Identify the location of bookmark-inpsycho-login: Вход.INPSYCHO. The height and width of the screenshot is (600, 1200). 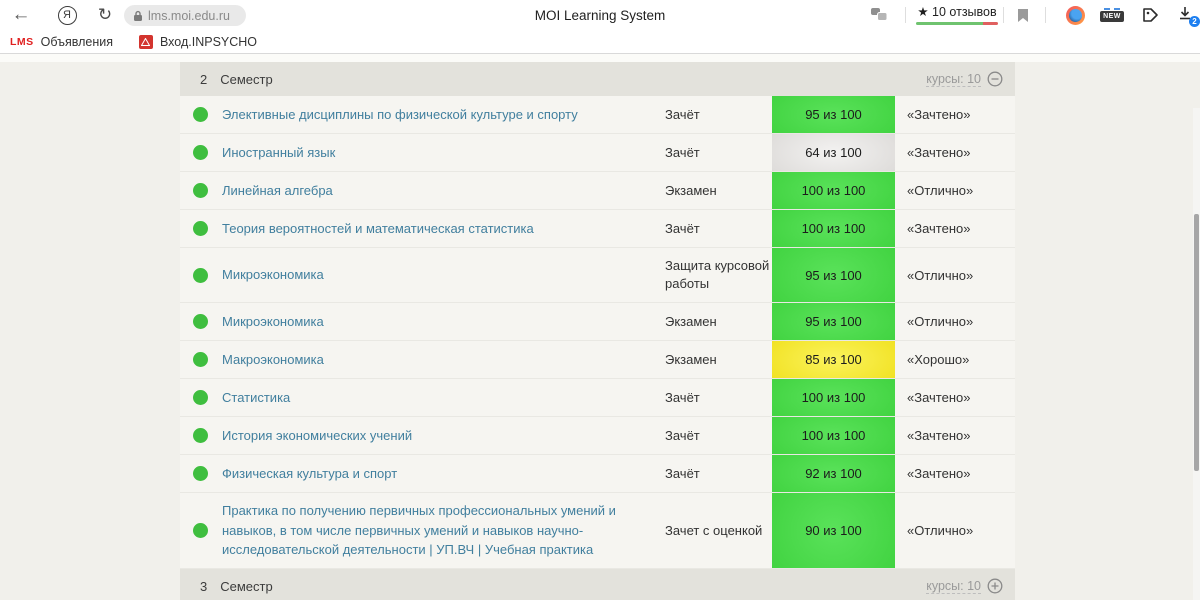
(197, 41).